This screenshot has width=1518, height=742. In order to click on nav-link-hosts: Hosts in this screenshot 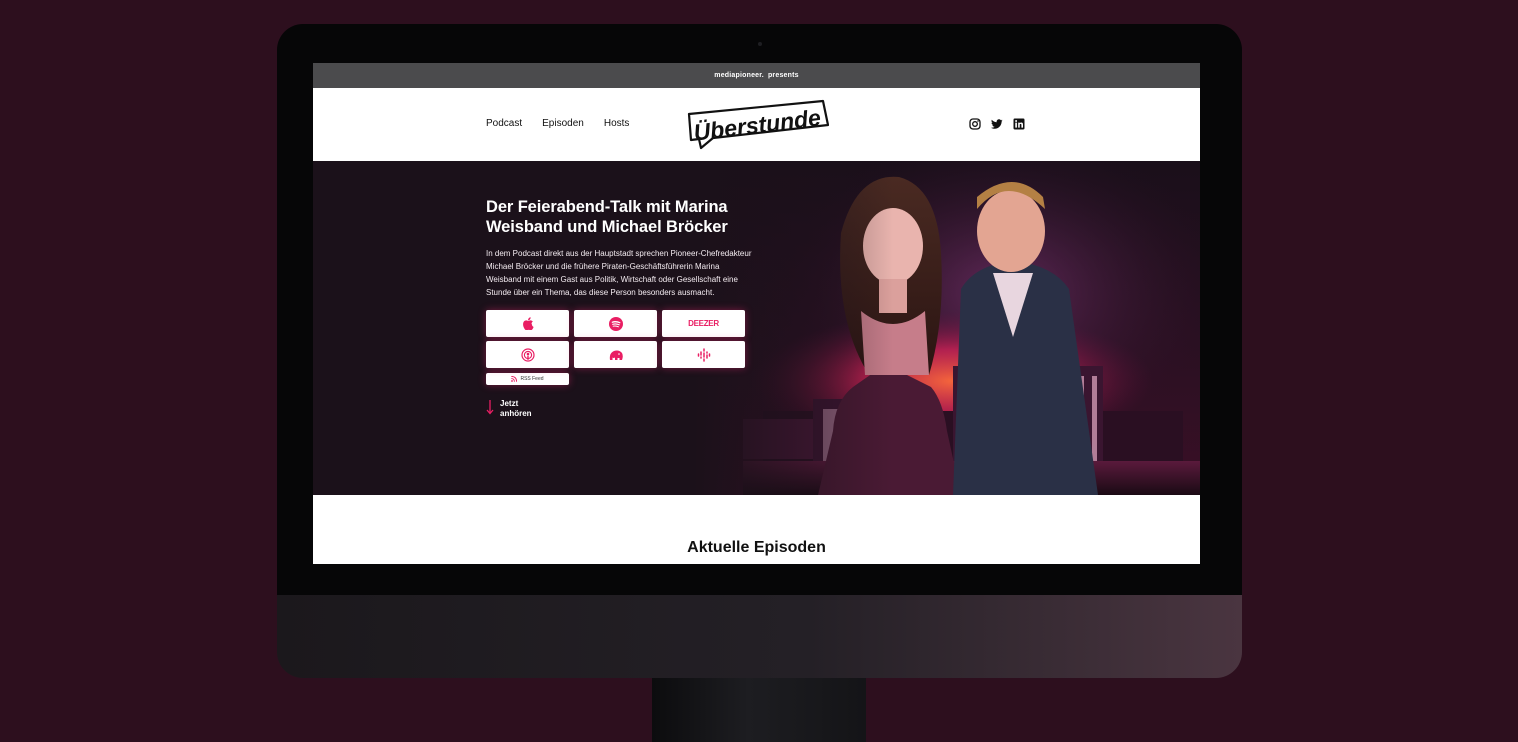, I will do `click(617, 123)`.